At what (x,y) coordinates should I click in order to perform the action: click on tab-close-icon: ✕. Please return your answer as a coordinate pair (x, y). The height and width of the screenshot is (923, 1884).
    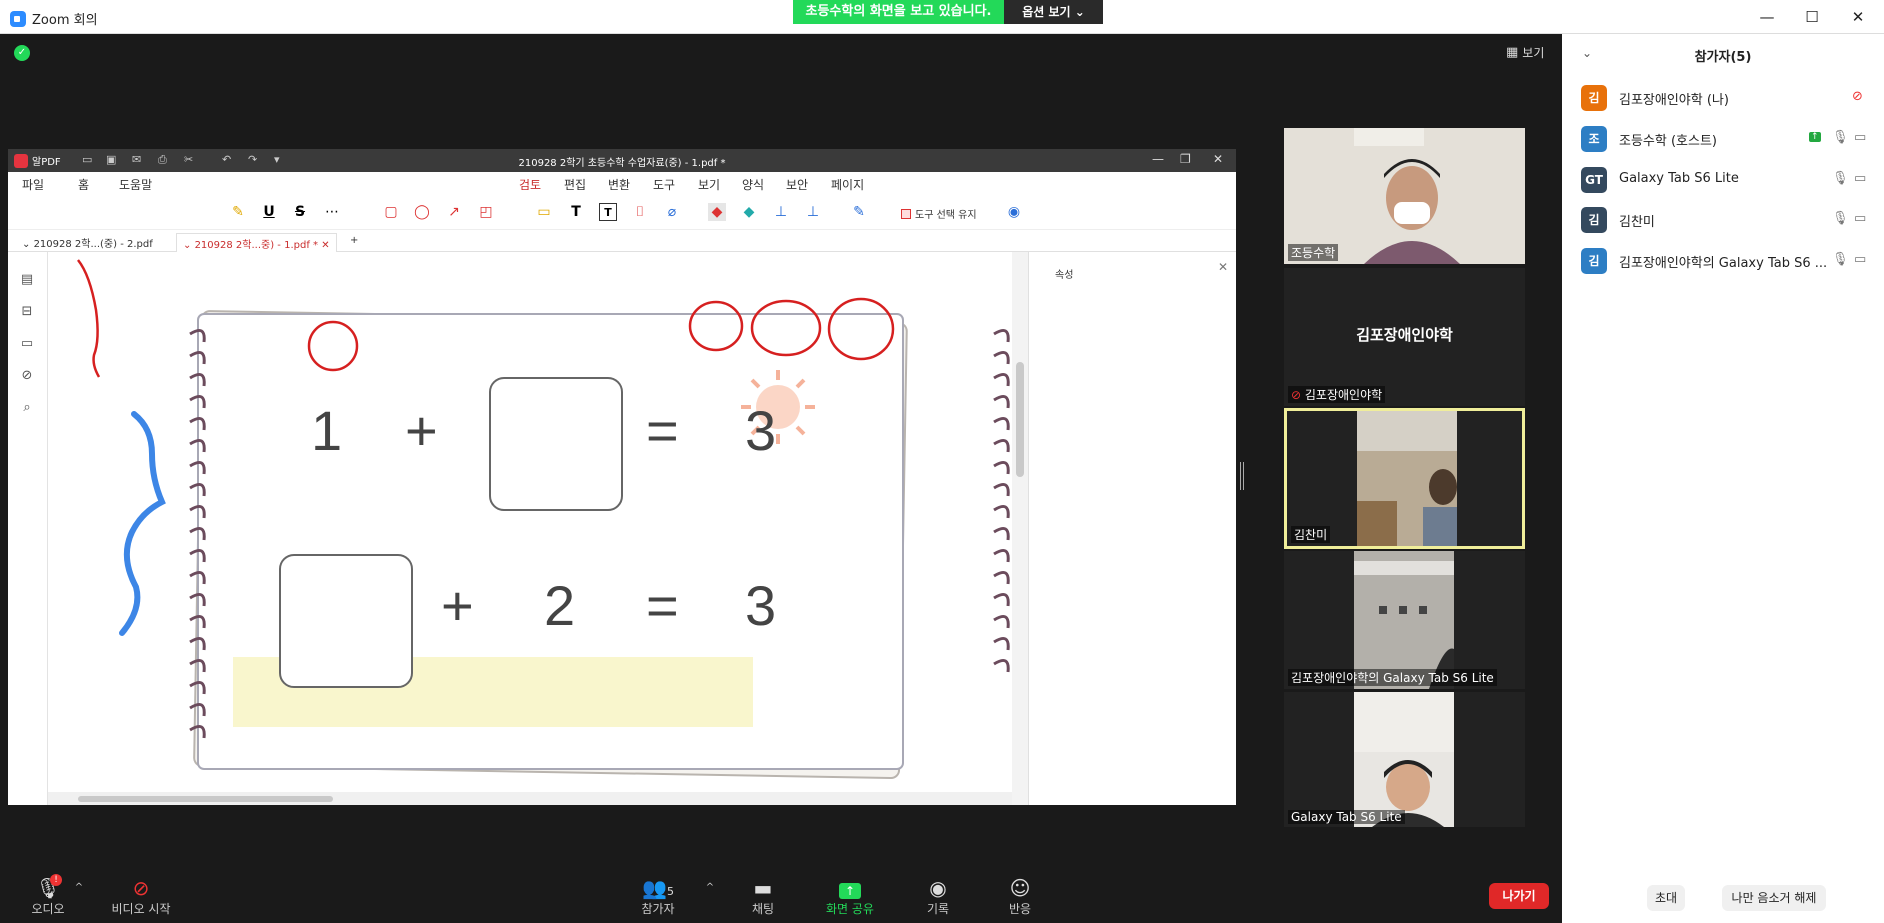
    Looking at the image, I should click on (325, 245).